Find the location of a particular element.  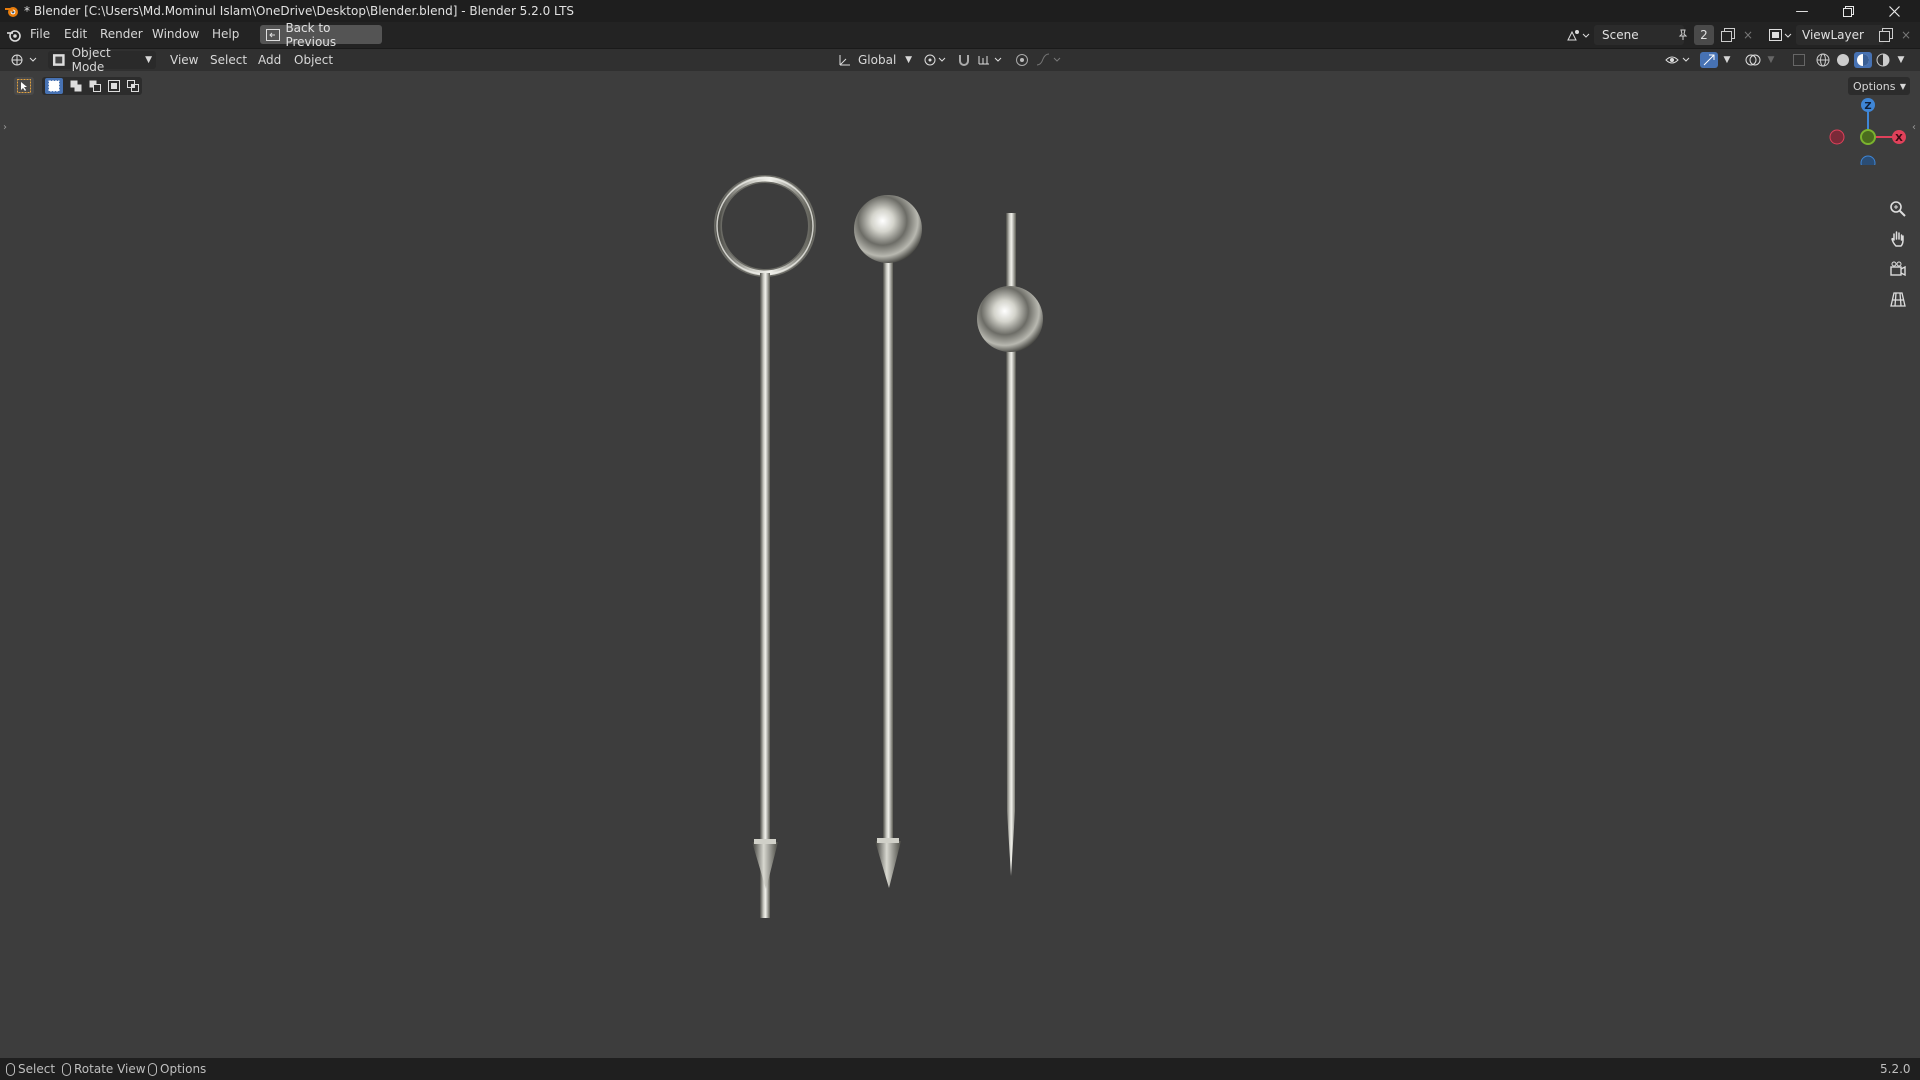

back-to-previous-label: Back to Previous is located at coordinates (311, 34).